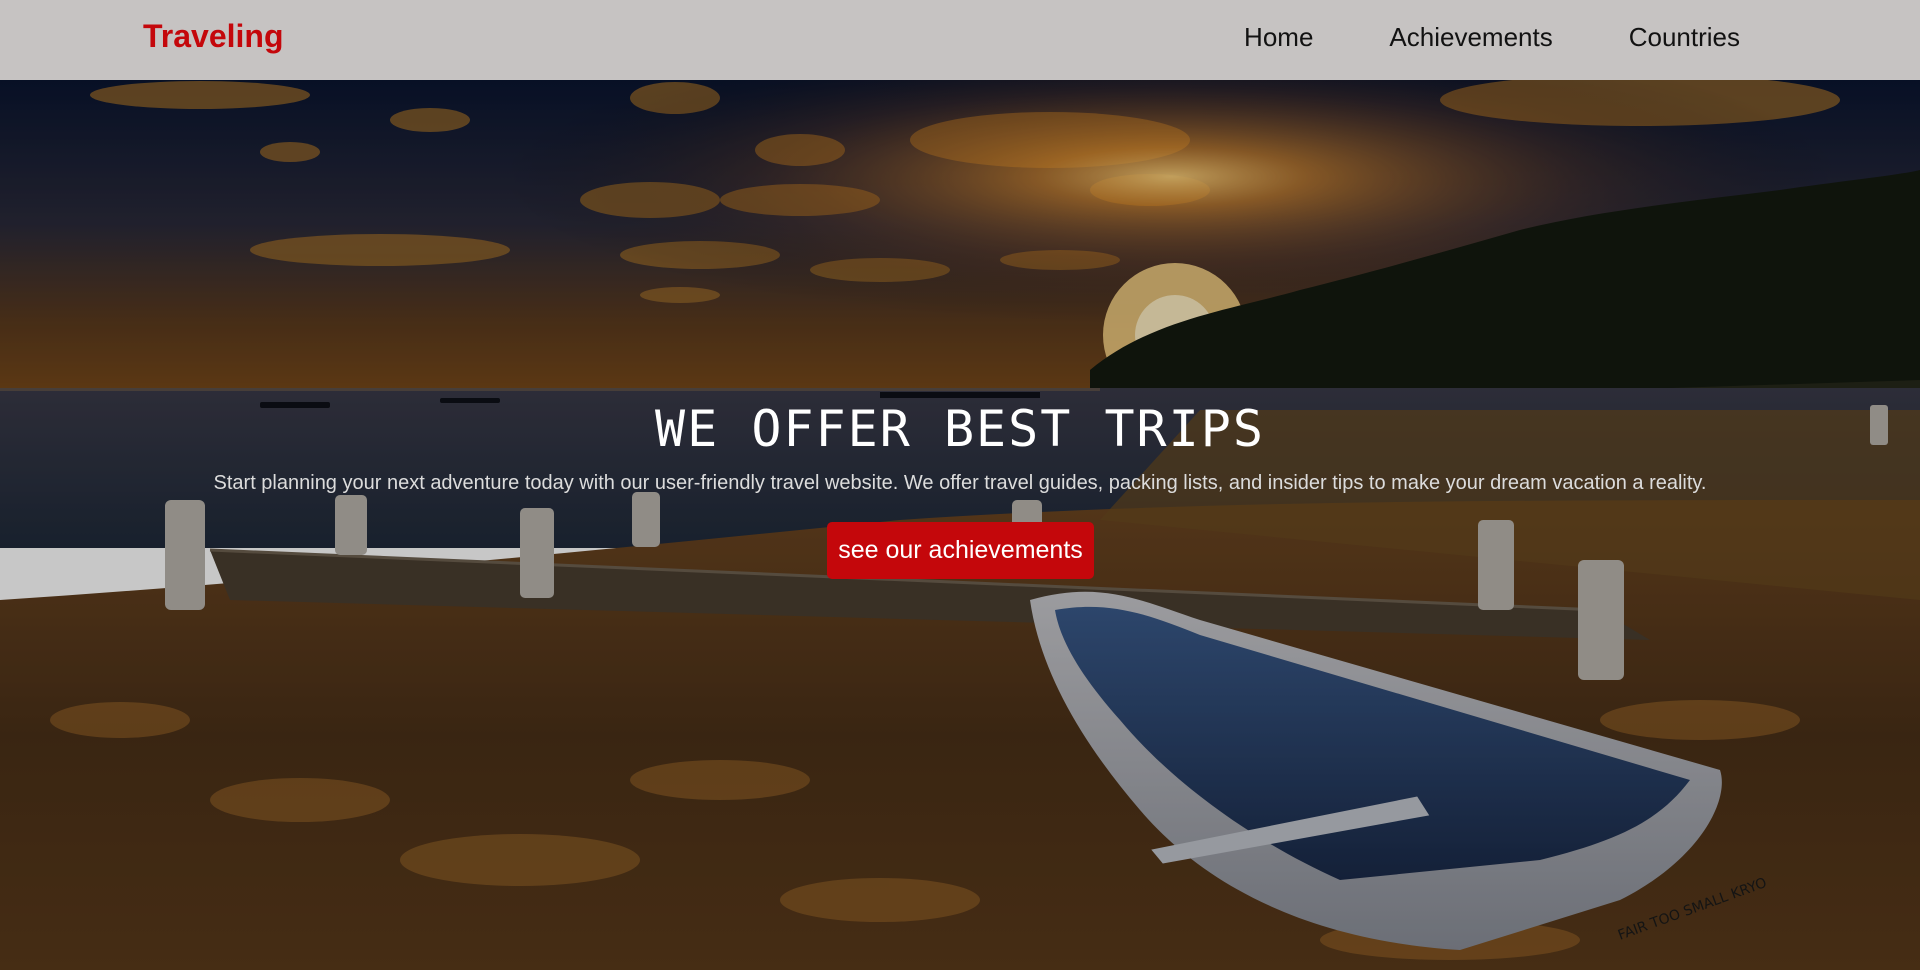 This screenshot has height=970, width=1920. What do you see at coordinates (213, 36) in the screenshot?
I see `brand-logo: Traveling` at bounding box center [213, 36].